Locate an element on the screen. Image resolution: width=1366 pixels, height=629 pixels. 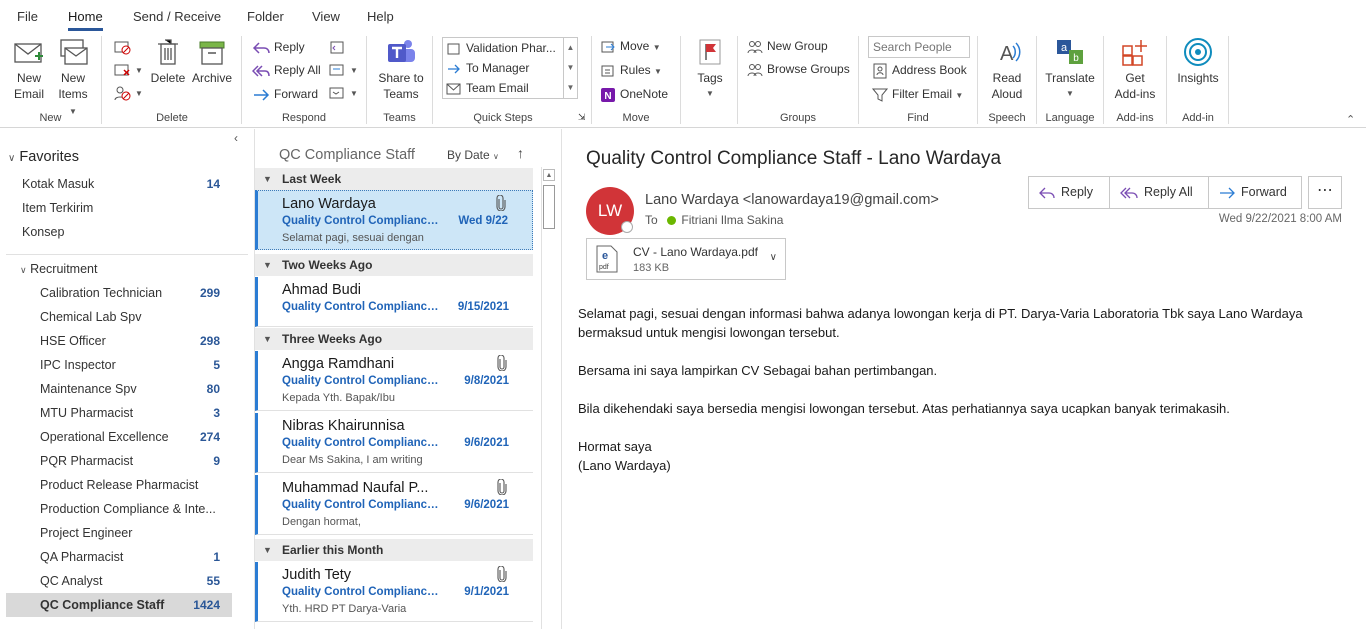
quick-steps-scroll: ▲ ▼ ▼ is located at coordinates (570, 68).